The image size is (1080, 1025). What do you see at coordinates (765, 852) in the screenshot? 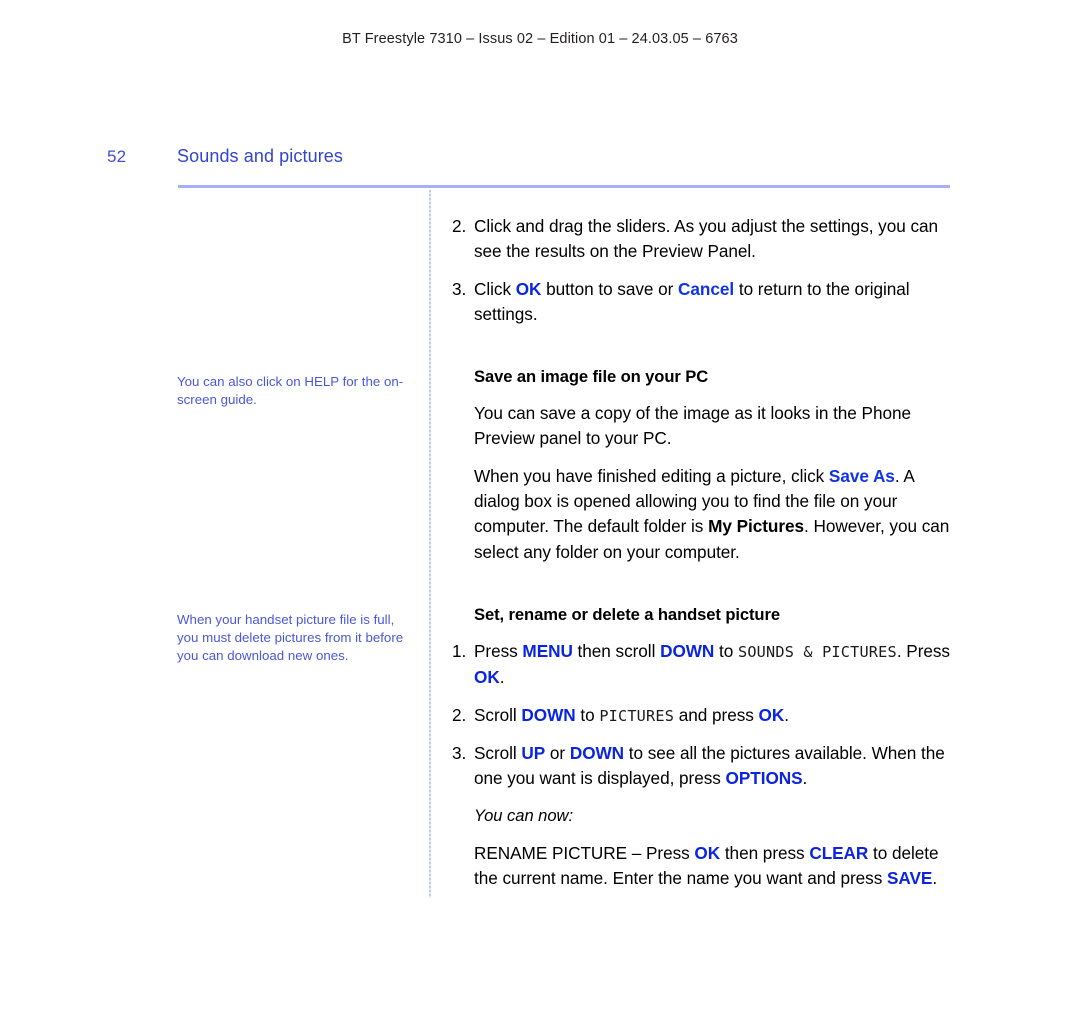
I see `paragraph-text: then press` at bounding box center [765, 852].